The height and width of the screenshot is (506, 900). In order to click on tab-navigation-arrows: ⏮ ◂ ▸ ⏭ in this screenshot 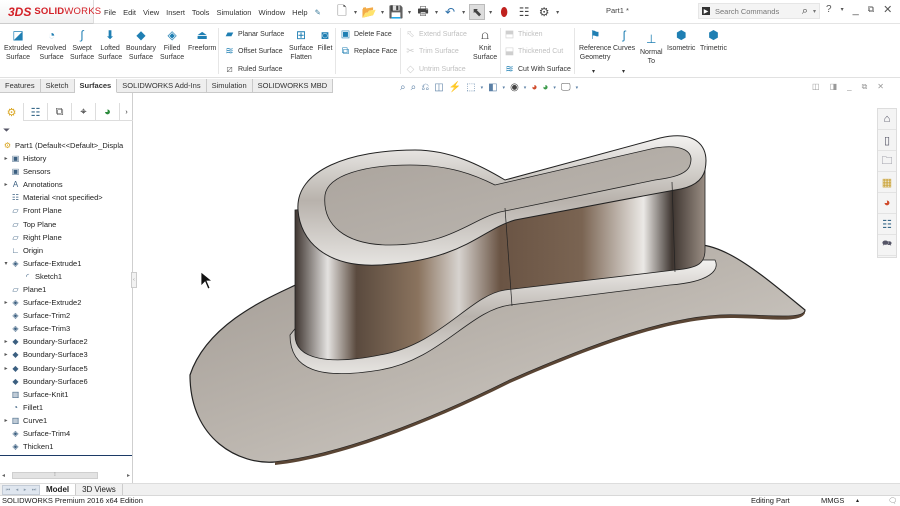, I will do `click(21, 489)`.